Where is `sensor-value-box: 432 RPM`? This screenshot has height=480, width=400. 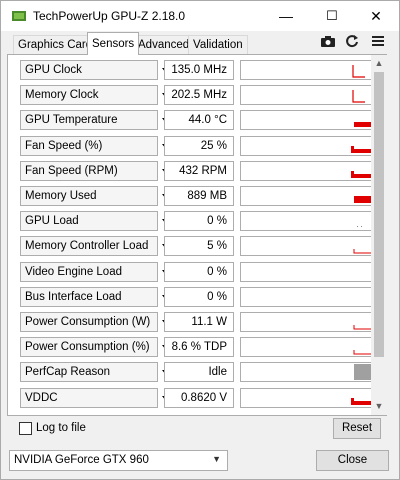 sensor-value-box: 432 RPM is located at coordinates (199, 170).